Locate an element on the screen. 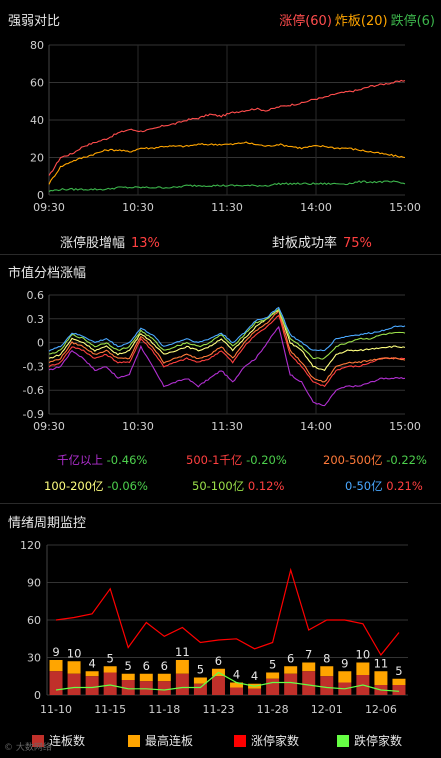 This screenshot has width=441, height=758. legend-broken: 炸板(20) is located at coordinates (361, 21).